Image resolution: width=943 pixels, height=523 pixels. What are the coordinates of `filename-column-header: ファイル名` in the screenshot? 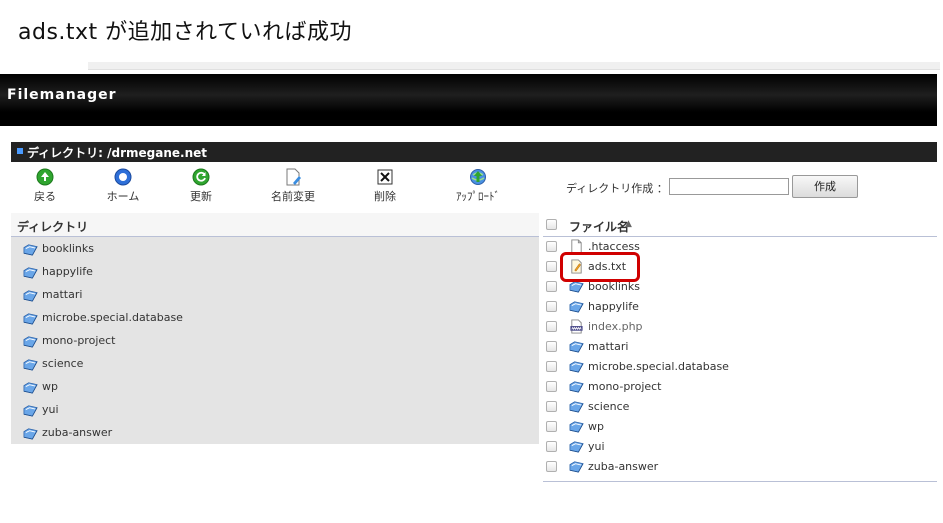 It's located at (599, 226).